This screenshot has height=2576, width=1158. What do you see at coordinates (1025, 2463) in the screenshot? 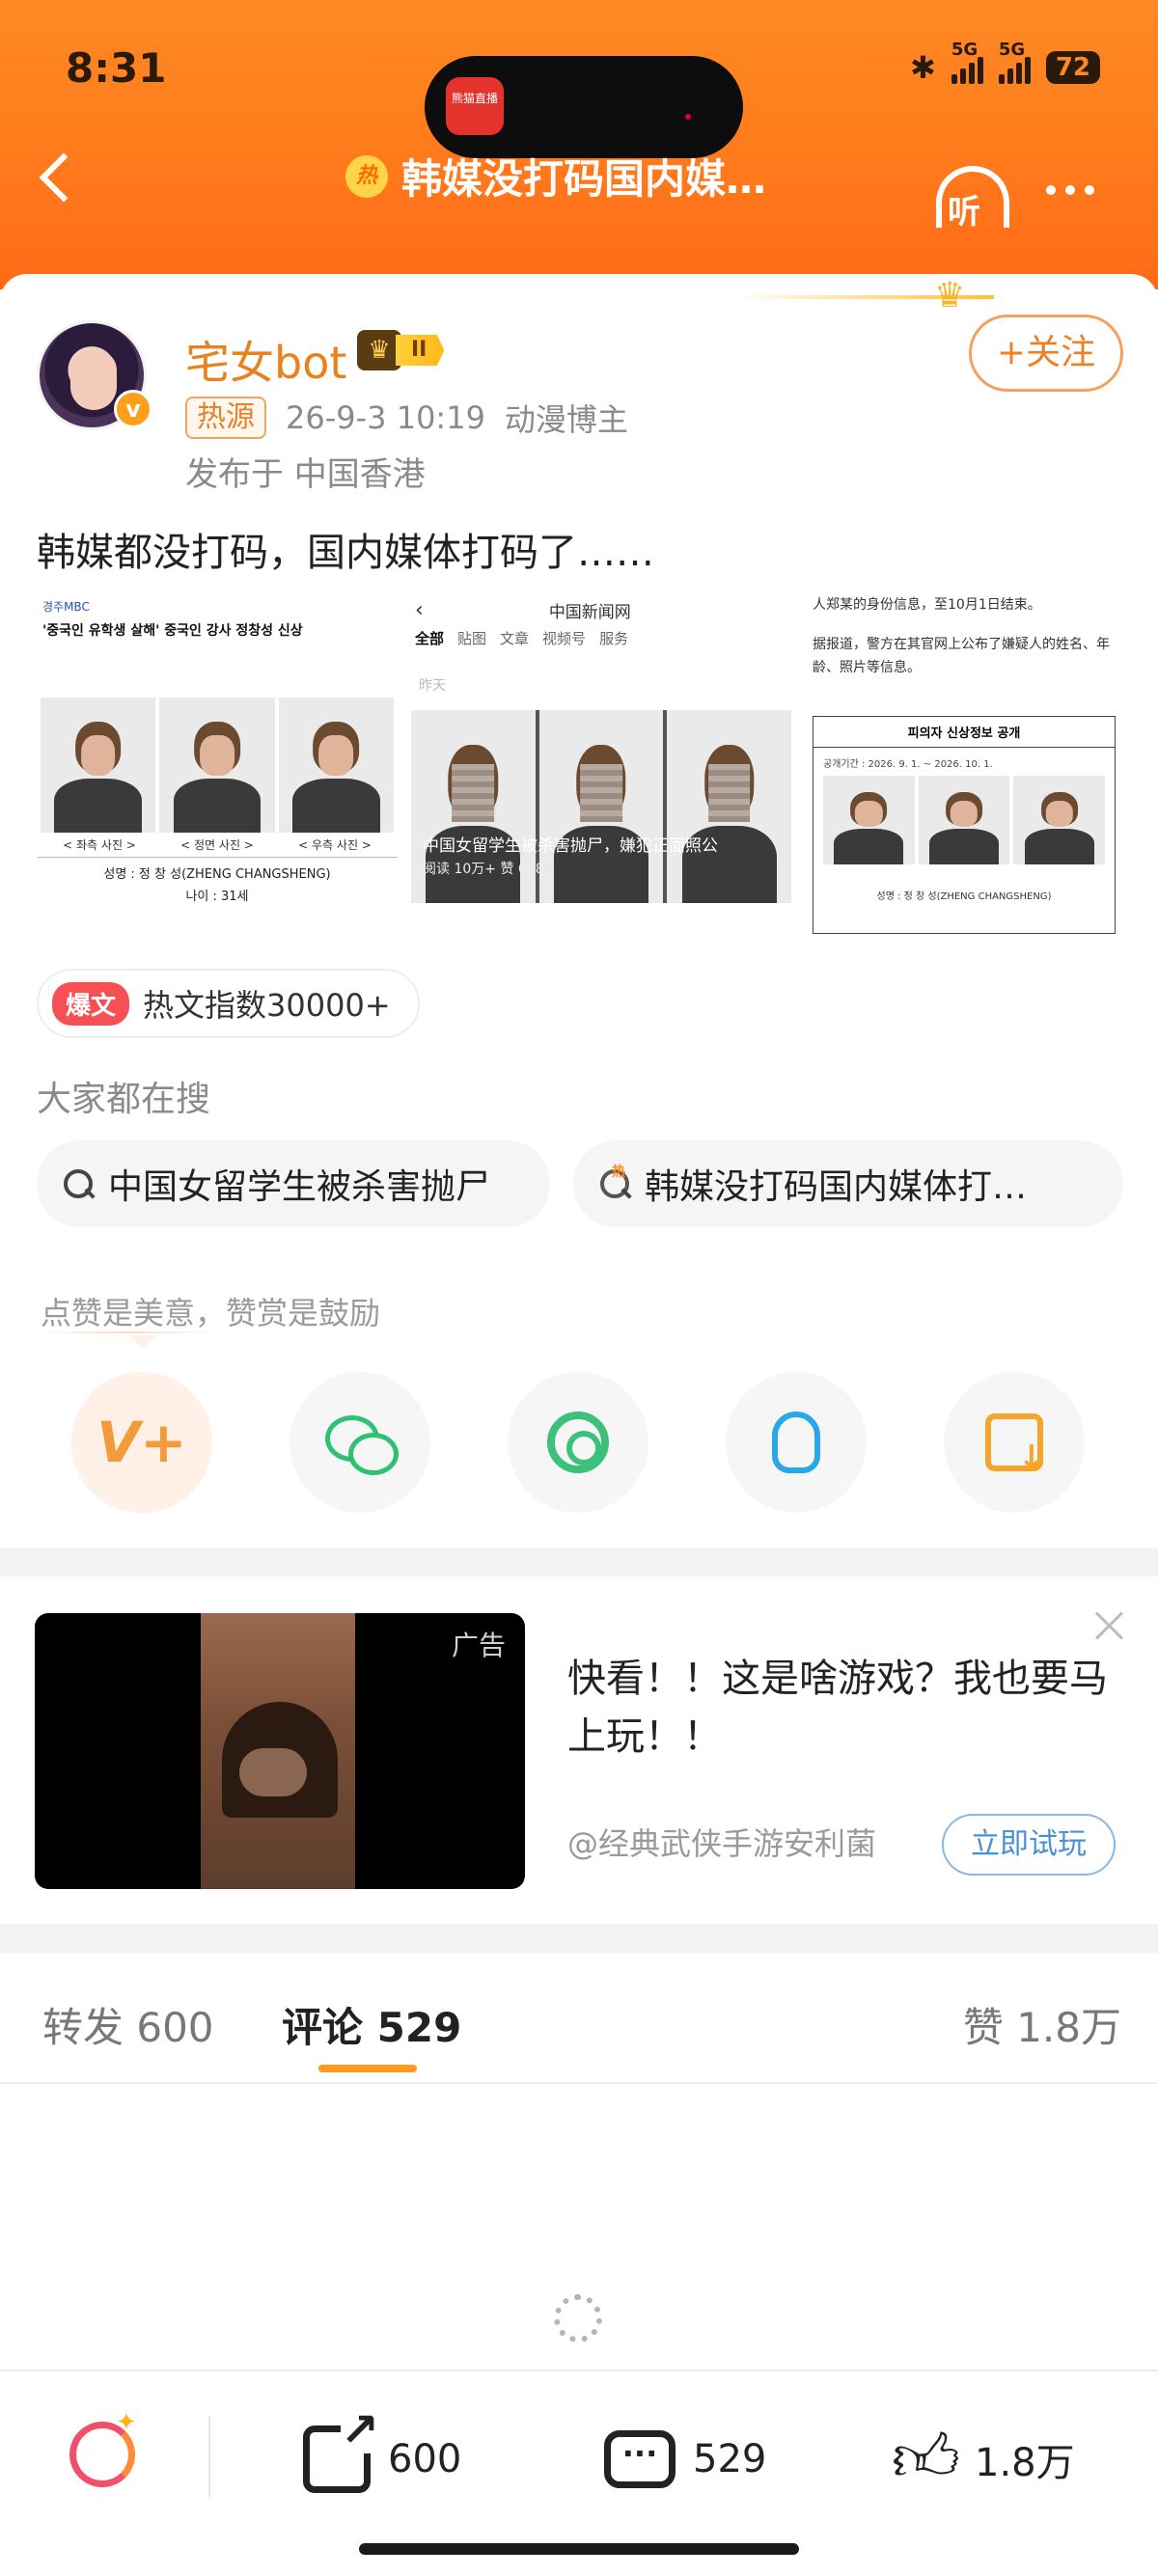
I see `like-count: 1.8万` at bounding box center [1025, 2463].